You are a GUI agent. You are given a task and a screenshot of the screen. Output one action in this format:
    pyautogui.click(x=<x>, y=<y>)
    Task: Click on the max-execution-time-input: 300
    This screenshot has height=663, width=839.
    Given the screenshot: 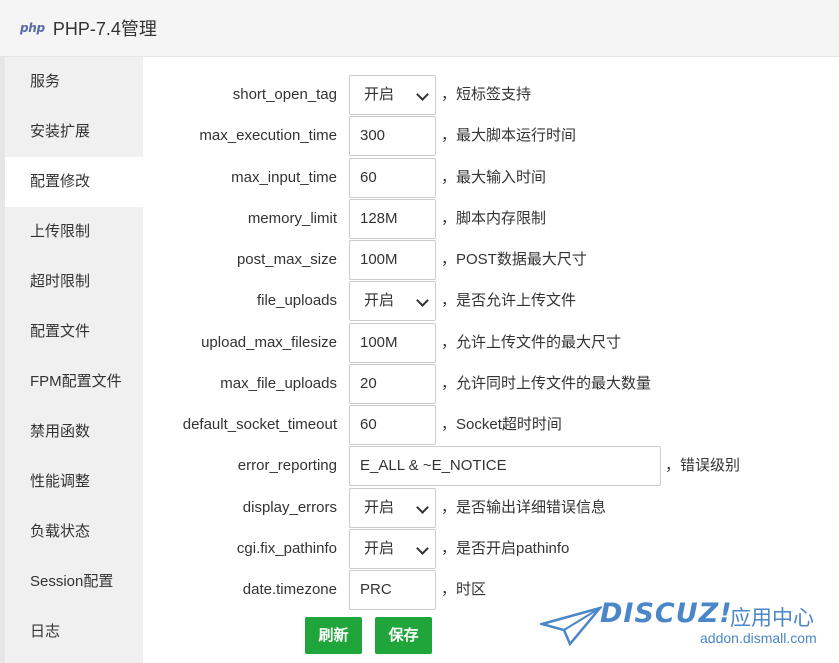 What is the action you would take?
    pyautogui.click(x=392, y=136)
    